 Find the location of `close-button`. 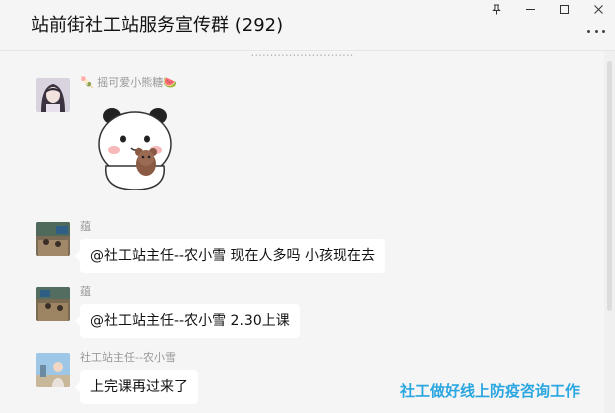

close-button is located at coordinates (598, 9).